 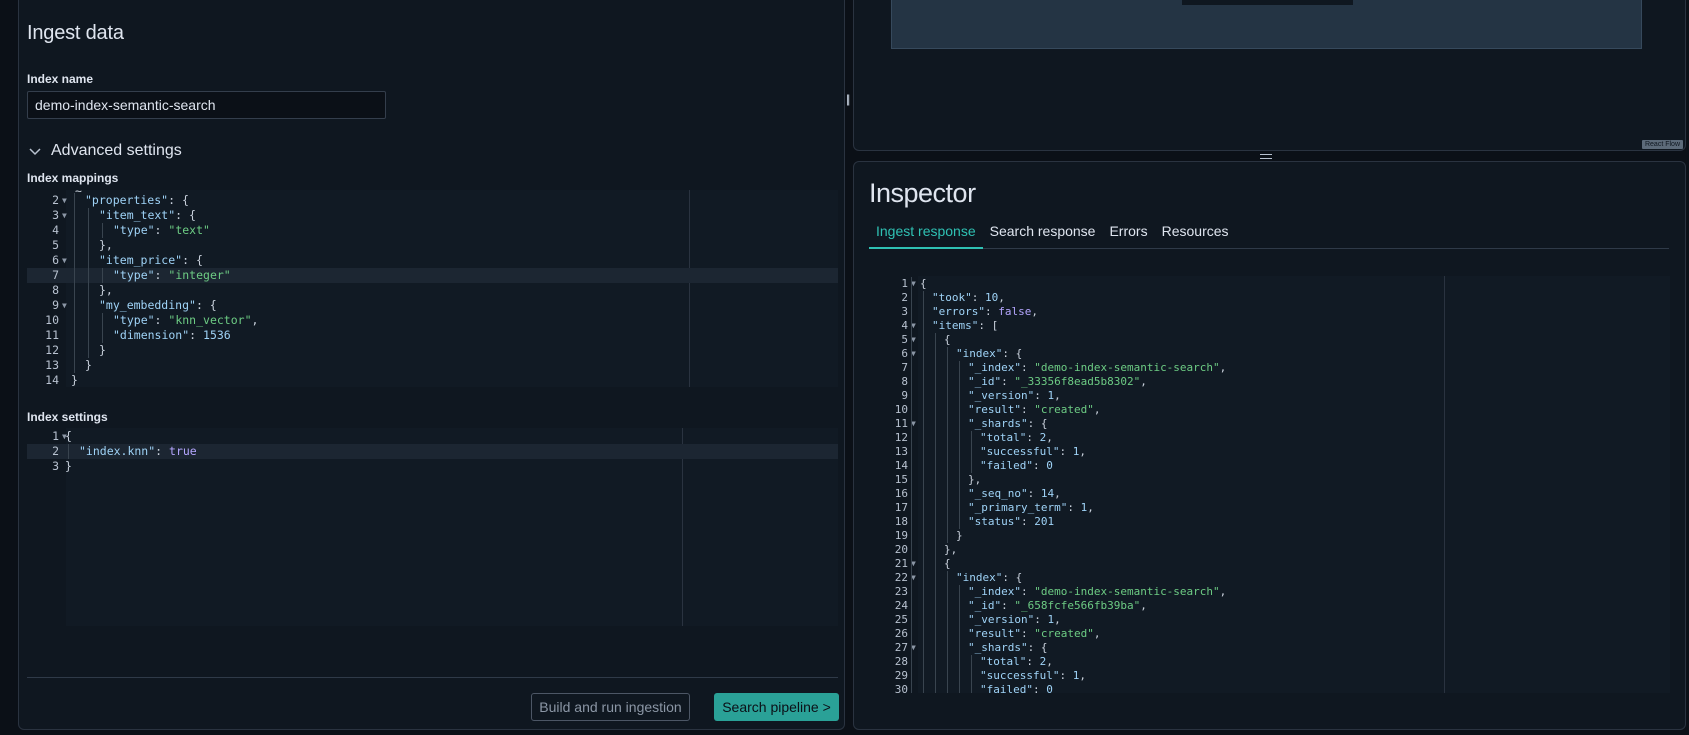 I want to click on workflow-canvas, so click(x=1266, y=24).